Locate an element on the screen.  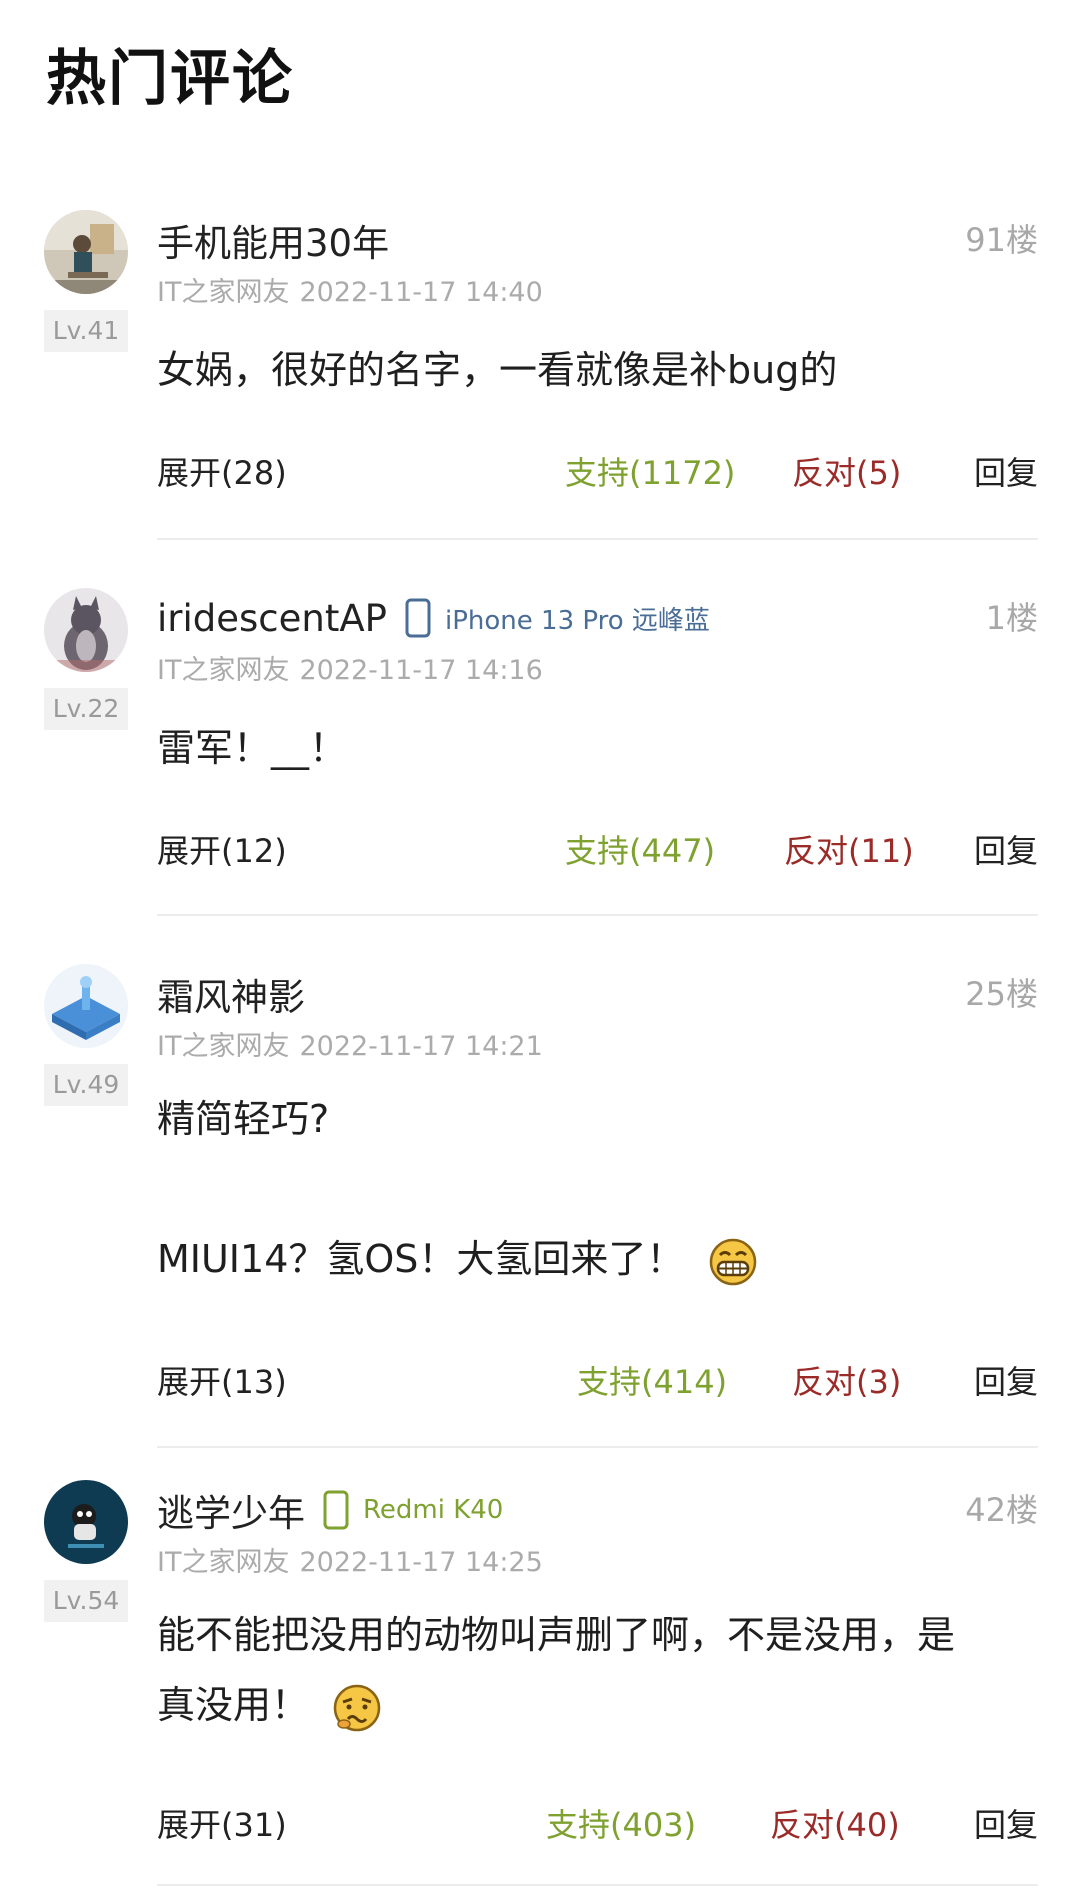
comment-line: 雷军！__！ is located at coordinates (252, 748).